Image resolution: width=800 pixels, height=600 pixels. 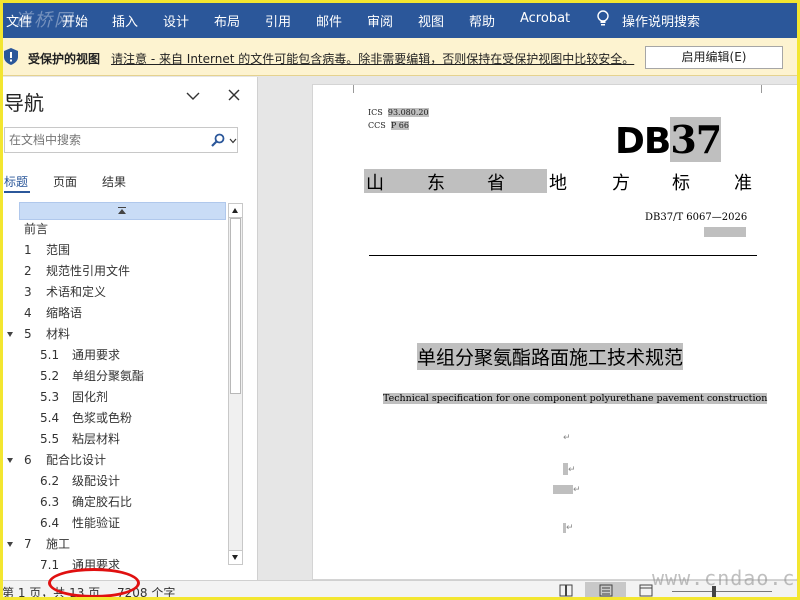 What do you see at coordinates (47, 250) in the screenshot?
I see `list-item: 1 范围` at bounding box center [47, 250].